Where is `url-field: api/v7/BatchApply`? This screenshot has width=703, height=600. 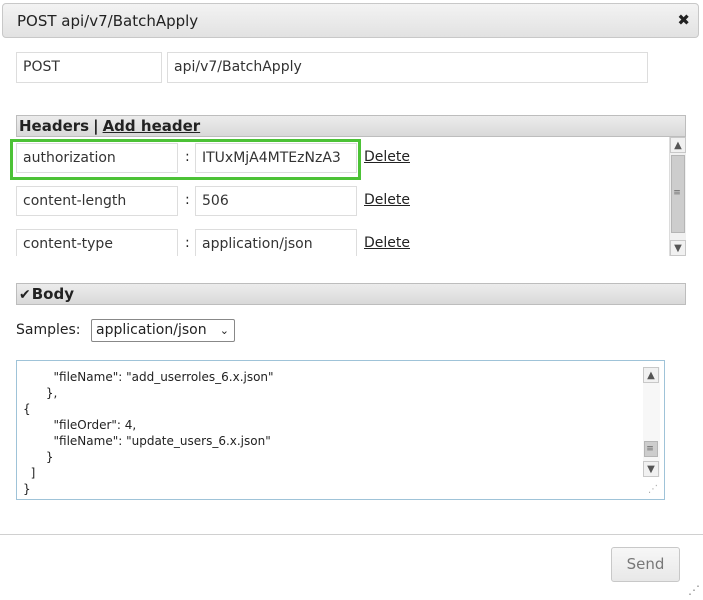
url-field: api/v7/BatchApply is located at coordinates (407, 67).